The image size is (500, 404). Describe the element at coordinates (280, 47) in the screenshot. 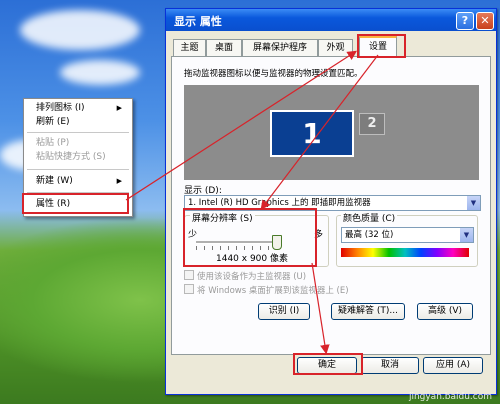

I see `tab-screensaver: 屏幕保护程序` at that location.